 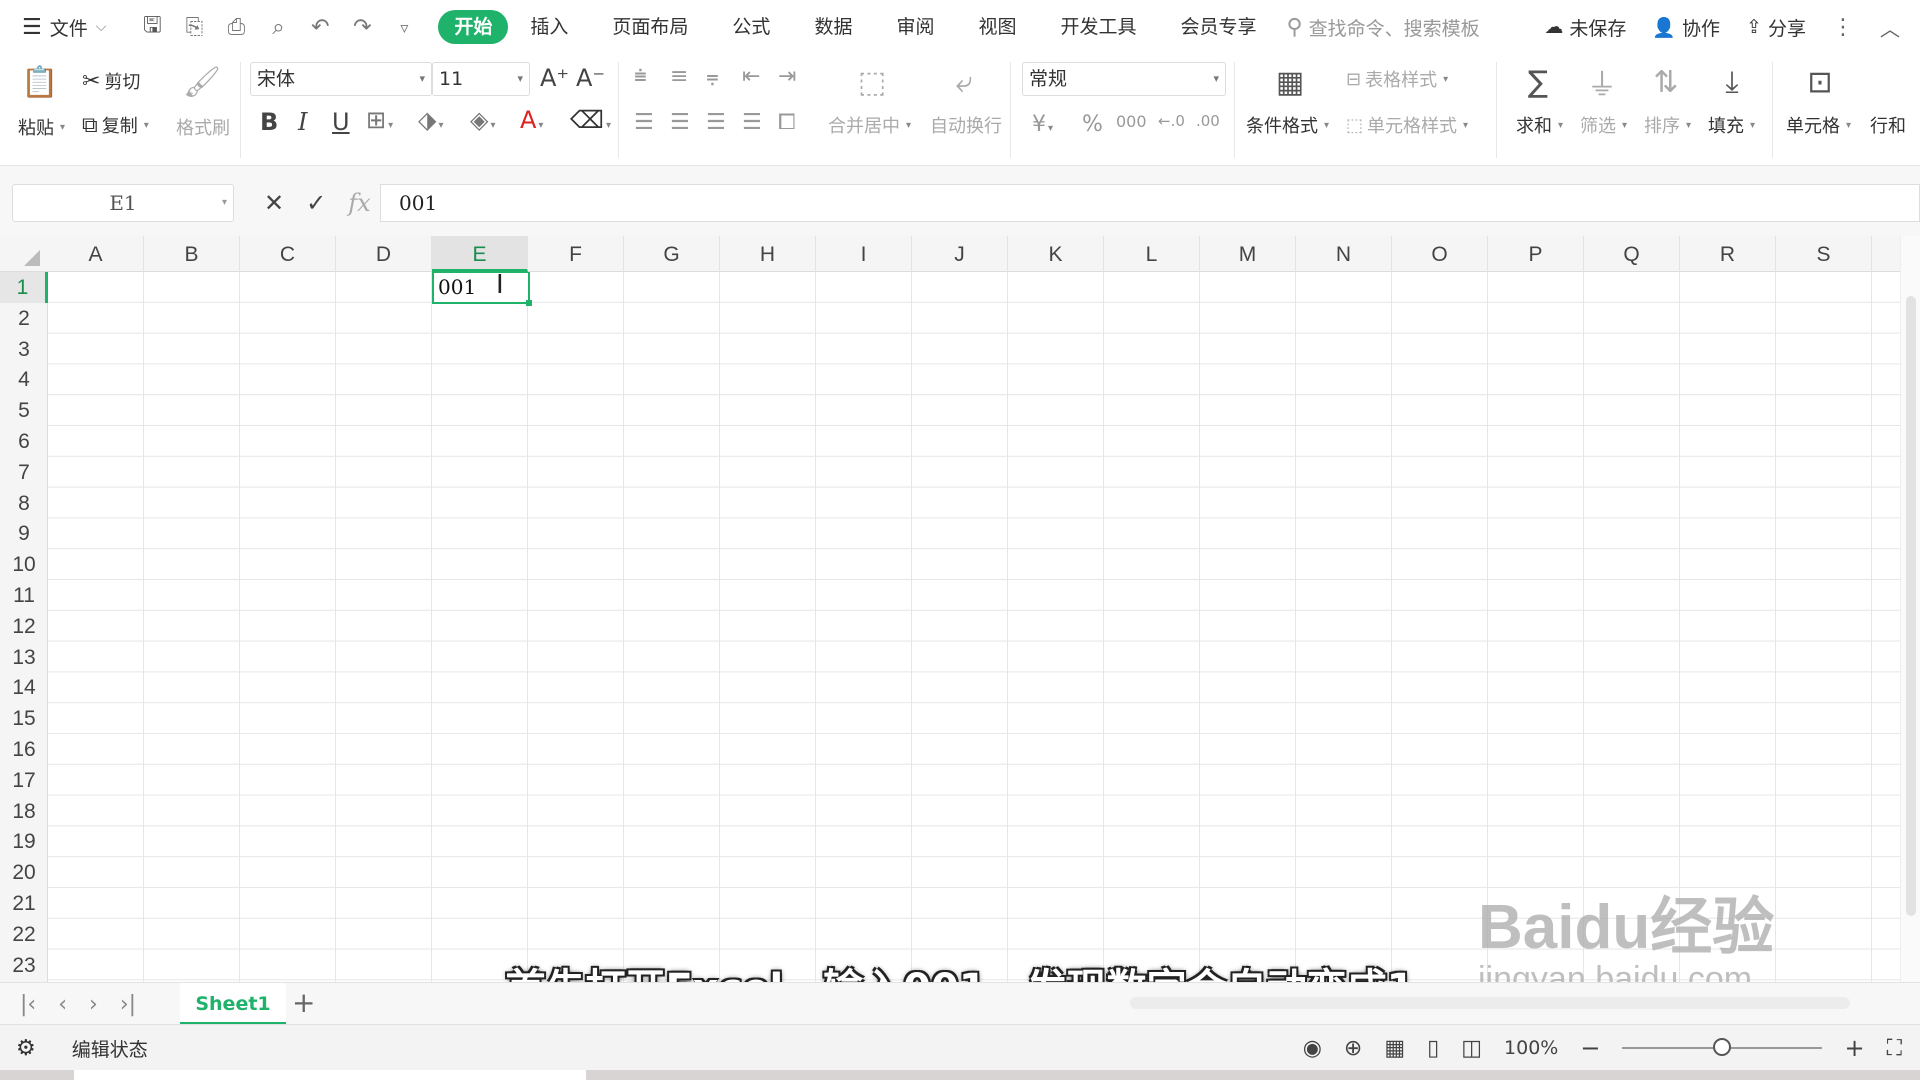 I want to click on macro-icon: ⚙, so click(x=26, y=1048).